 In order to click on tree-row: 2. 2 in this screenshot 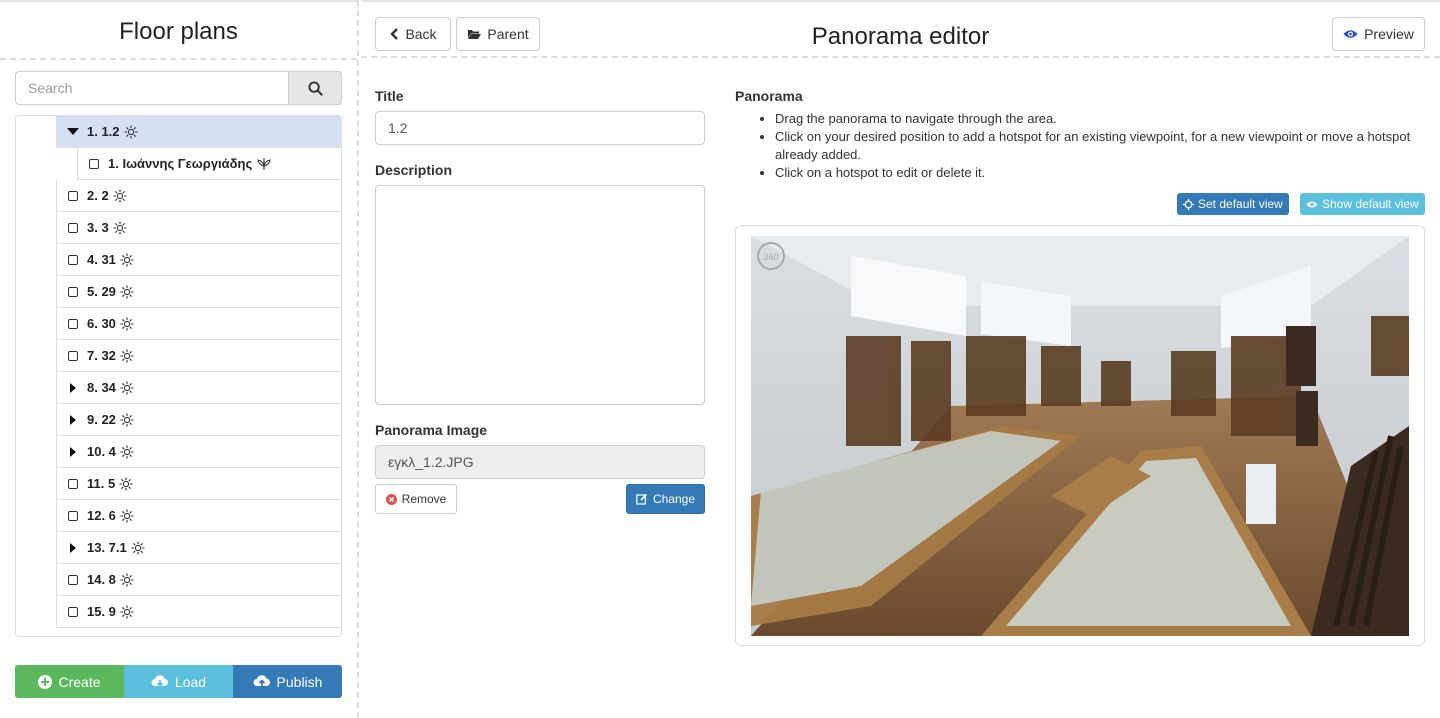, I will do `click(198, 196)`.